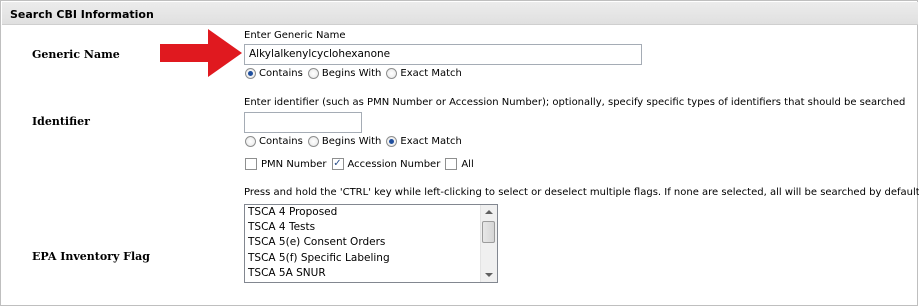 The width and height of the screenshot is (919, 307). What do you see at coordinates (363, 227) in the screenshot?
I see `list-item: TSCA 4 Tests` at bounding box center [363, 227].